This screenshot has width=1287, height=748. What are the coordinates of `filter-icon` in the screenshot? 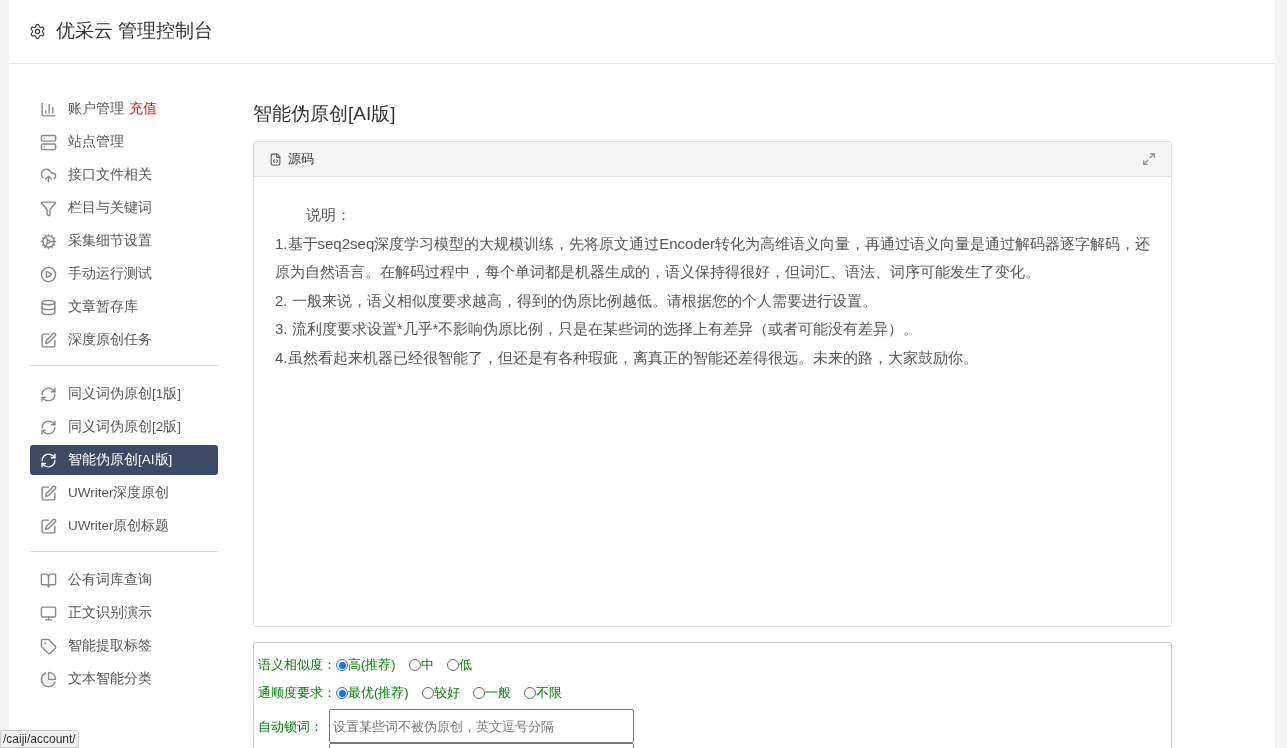 It's located at (48, 208).